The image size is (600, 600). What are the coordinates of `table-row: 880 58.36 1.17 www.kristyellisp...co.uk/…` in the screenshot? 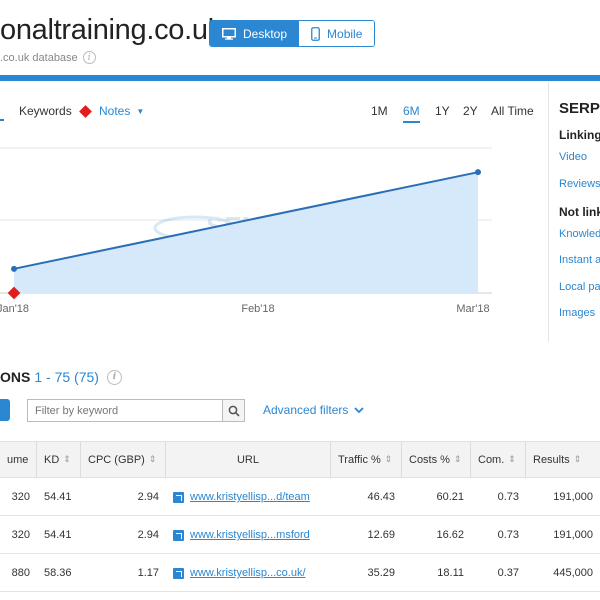 It's located at (300, 573).